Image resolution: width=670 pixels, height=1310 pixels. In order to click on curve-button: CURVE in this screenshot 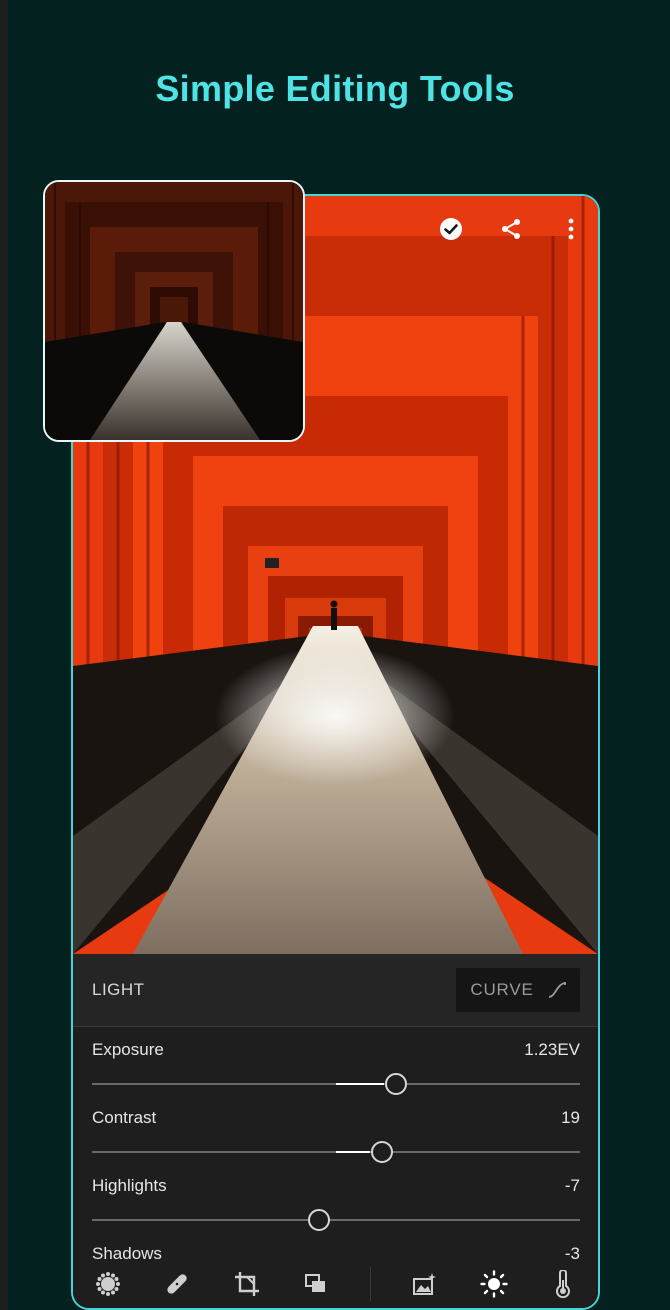, I will do `click(518, 990)`.